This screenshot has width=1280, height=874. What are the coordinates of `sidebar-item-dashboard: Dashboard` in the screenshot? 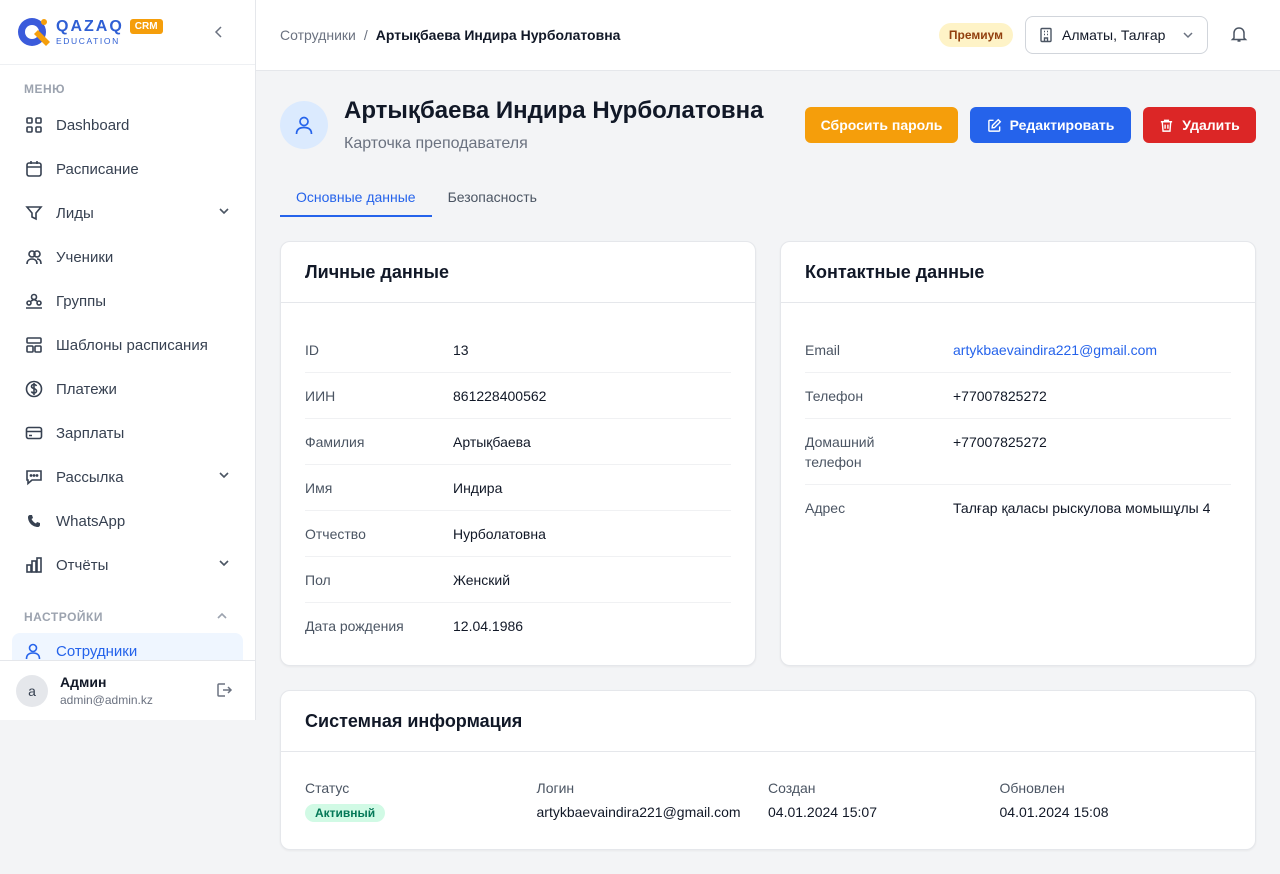 It's located at (127, 125).